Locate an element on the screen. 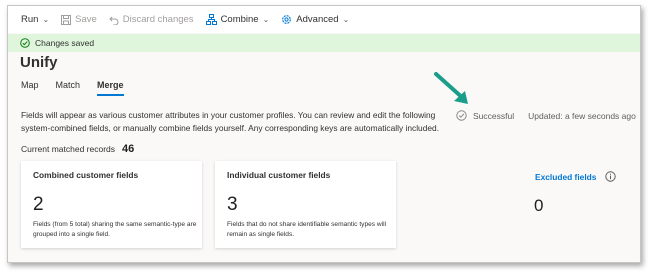 The width and height of the screenshot is (650, 271). card-value: 3 is located at coordinates (232, 204).